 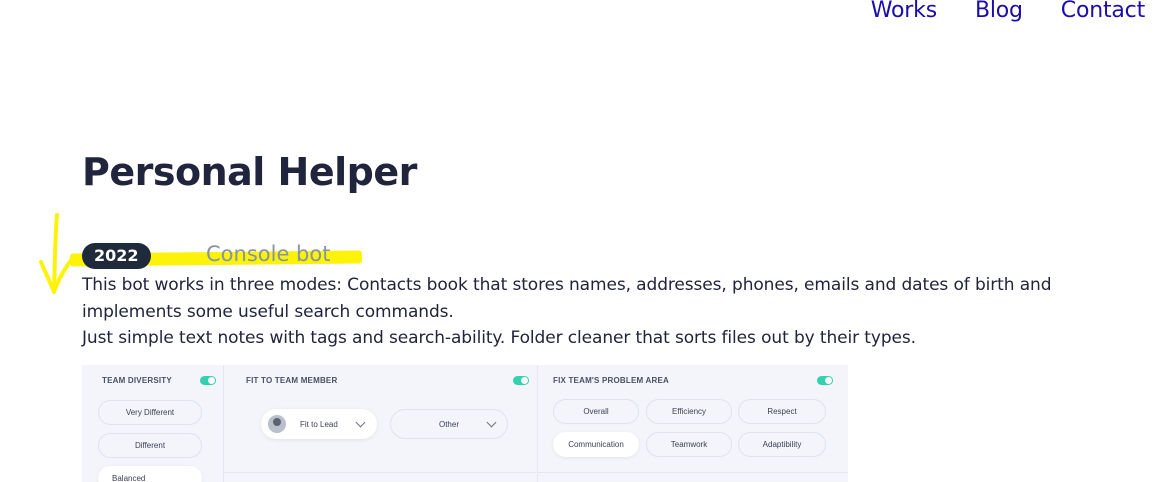 What do you see at coordinates (611, 380) in the screenshot?
I see `fix-team-problem-area-heading: FIX TEAM'S PROBLEM AREA` at bounding box center [611, 380].